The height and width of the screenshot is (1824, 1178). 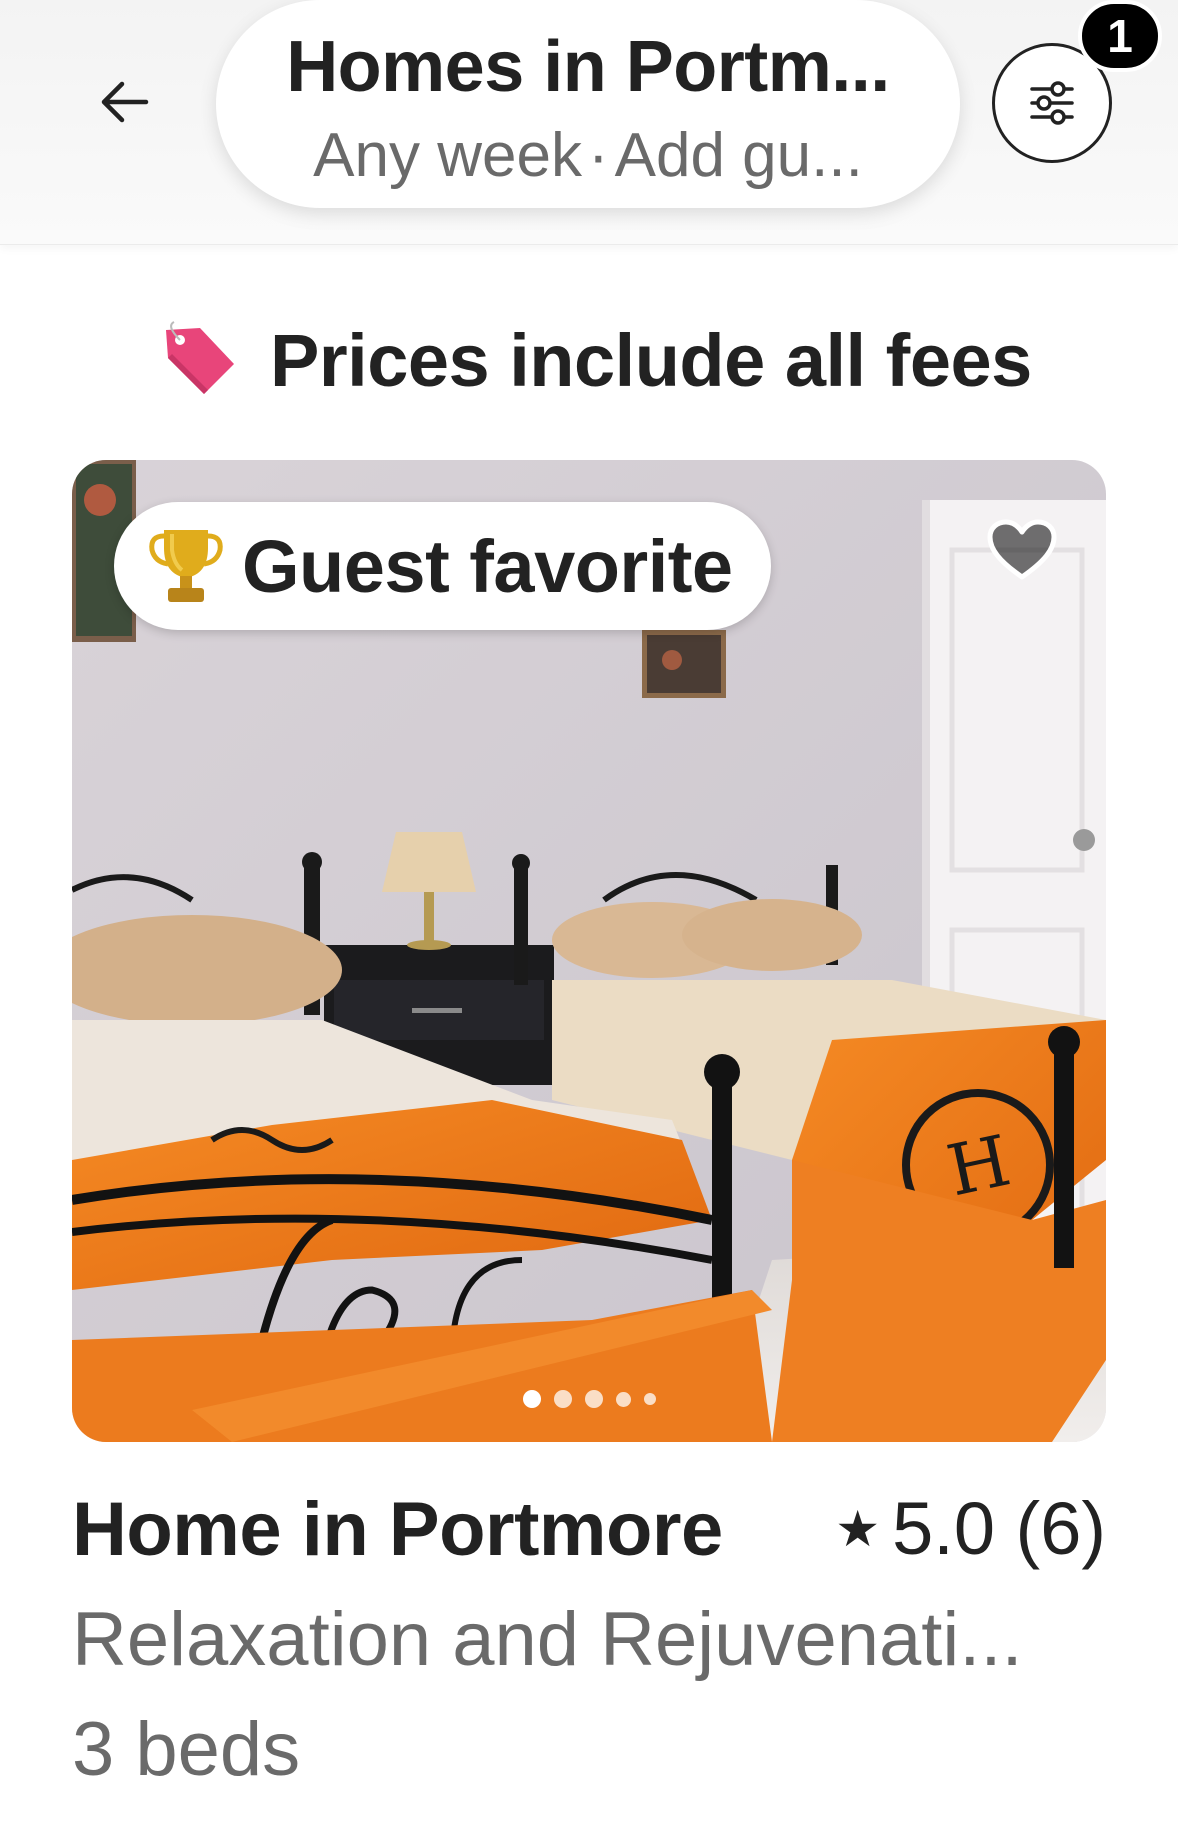 What do you see at coordinates (186, 566) in the screenshot?
I see `trophy-icon` at bounding box center [186, 566].